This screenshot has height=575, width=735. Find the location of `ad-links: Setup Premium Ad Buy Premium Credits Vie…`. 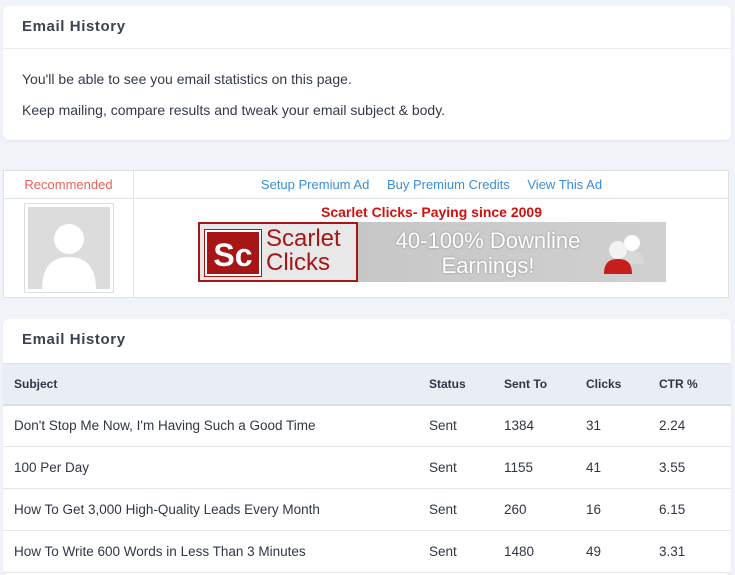

ad-links: Setup Premium Ad Buy Premium Credits Vie… is located at coordinates (431, 185).